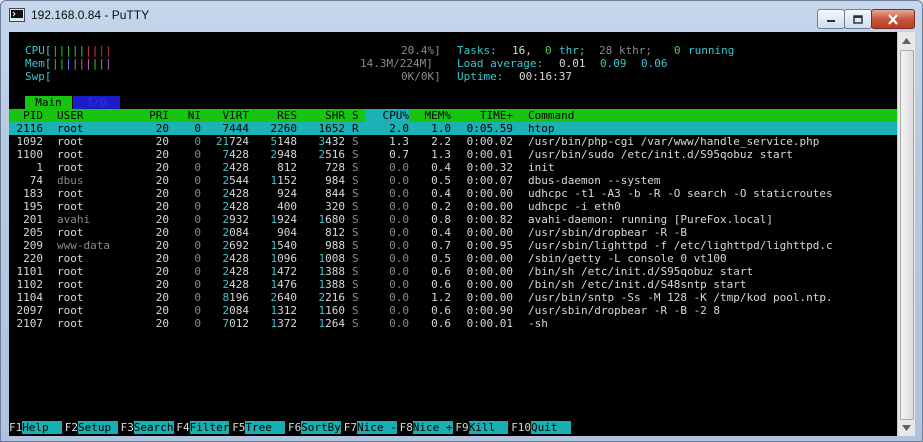 This screenshot has height=442, width=923. What do you see at coordinates (39, 167) in the screenshot?
I see `cell-pid: 1` at bounding box center [39, 167].